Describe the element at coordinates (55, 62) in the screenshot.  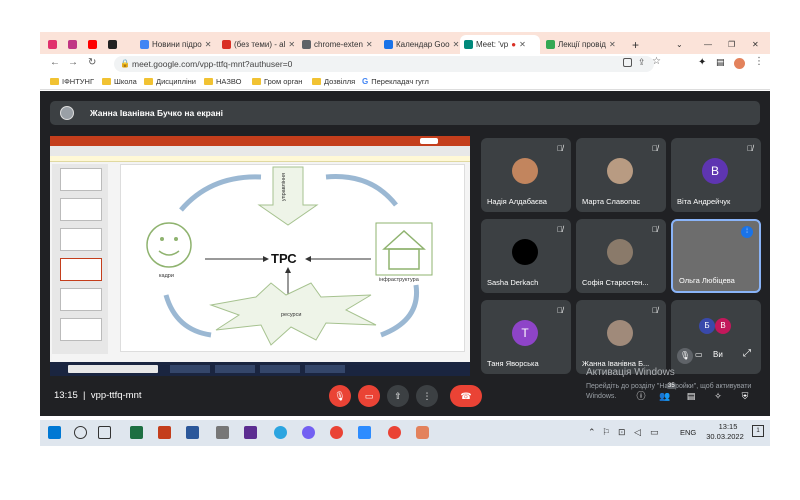
I see `back-icon: ←` at that location.